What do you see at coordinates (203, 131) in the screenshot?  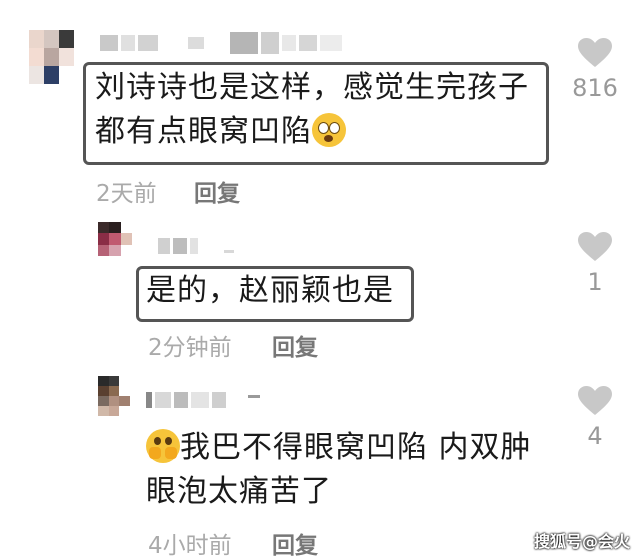 I see `comment-text: 都有点眼窝凹陷` at bounding box center [203, 131].